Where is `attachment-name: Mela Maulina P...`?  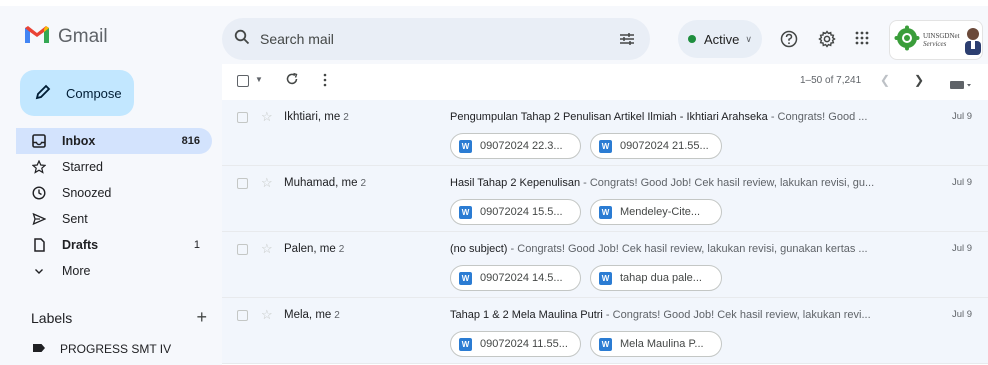 attachment-name: Mela Maulina P... is located at coordinates (662, 344).